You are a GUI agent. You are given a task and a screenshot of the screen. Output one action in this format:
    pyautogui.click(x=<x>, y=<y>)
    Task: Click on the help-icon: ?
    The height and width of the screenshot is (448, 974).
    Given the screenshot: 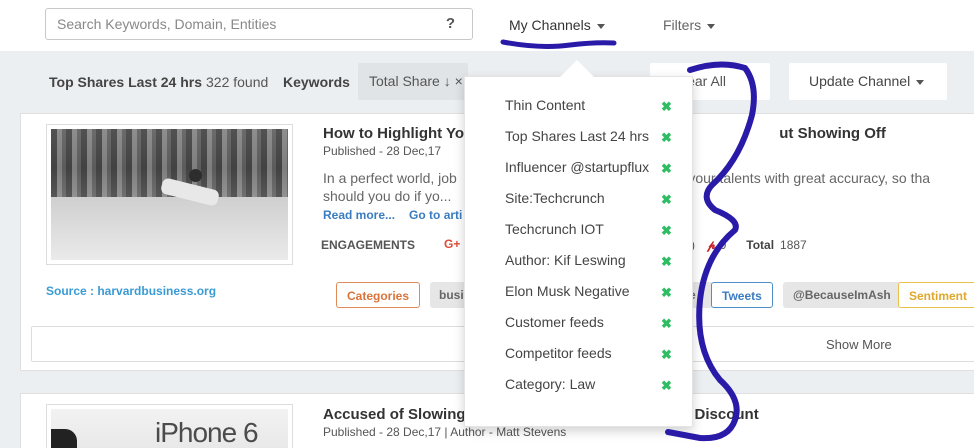 What is the action you would take?
    pyautogui.click(x=450, y=23)
    